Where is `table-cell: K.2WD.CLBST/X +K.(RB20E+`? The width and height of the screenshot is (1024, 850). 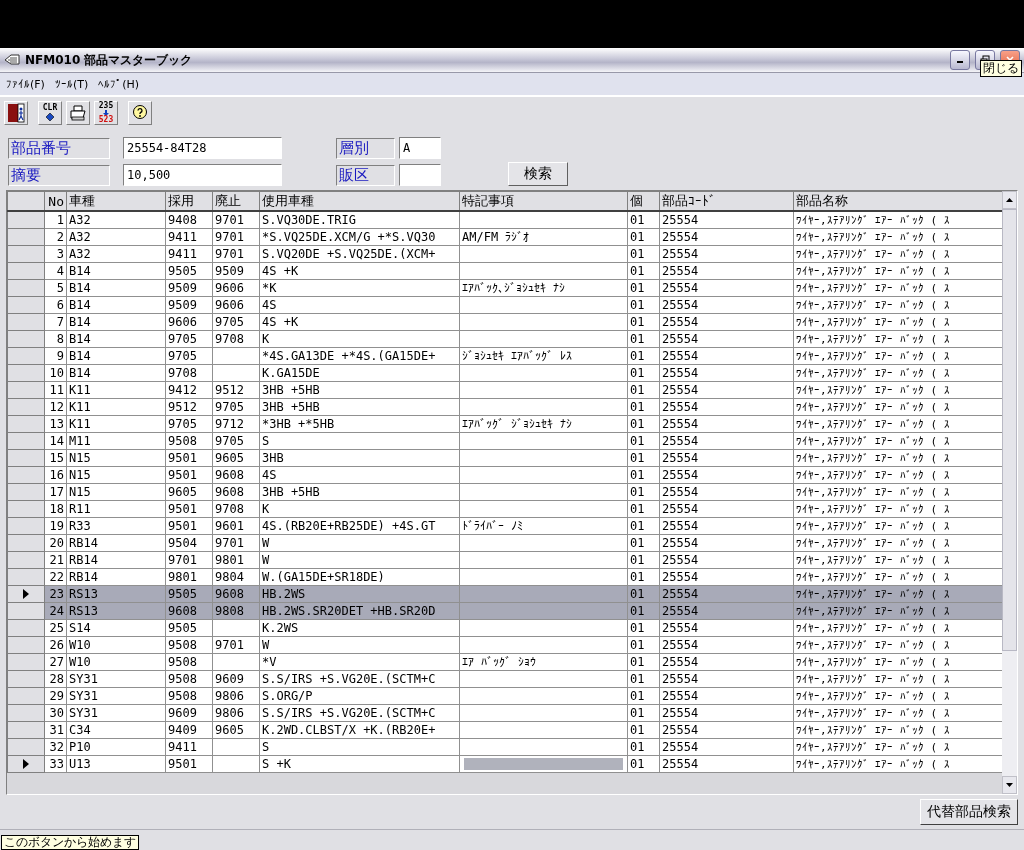 table-cell: K.2WD.CLBST/X +K.(RB20E+ is located at coordinates (359, 730).